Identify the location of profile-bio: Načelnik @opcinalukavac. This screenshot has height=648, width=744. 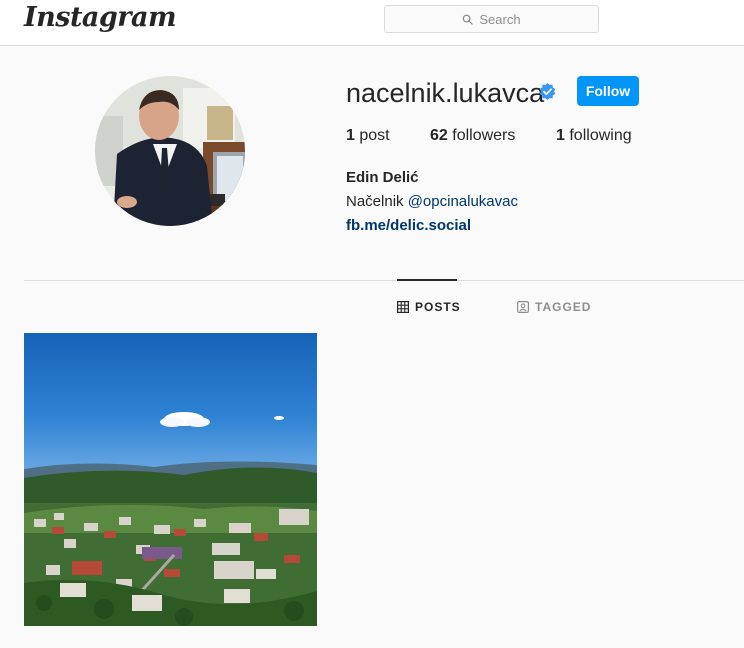
(432, 201).